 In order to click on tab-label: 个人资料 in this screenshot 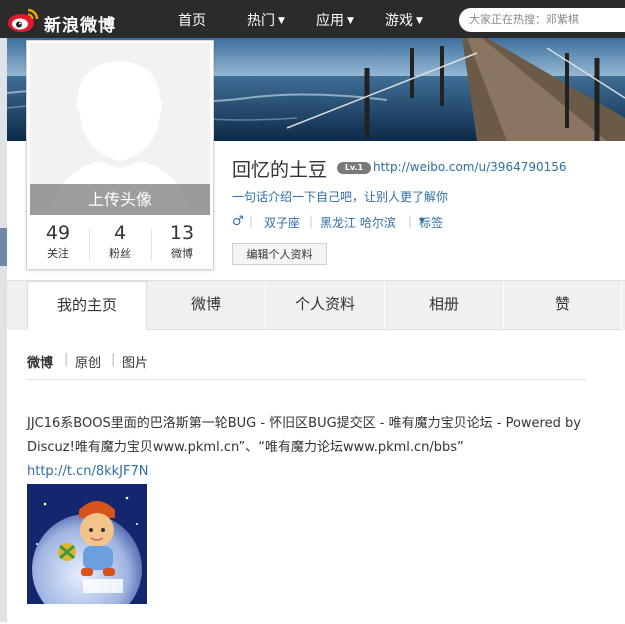, I will do `click(324, 304)`.